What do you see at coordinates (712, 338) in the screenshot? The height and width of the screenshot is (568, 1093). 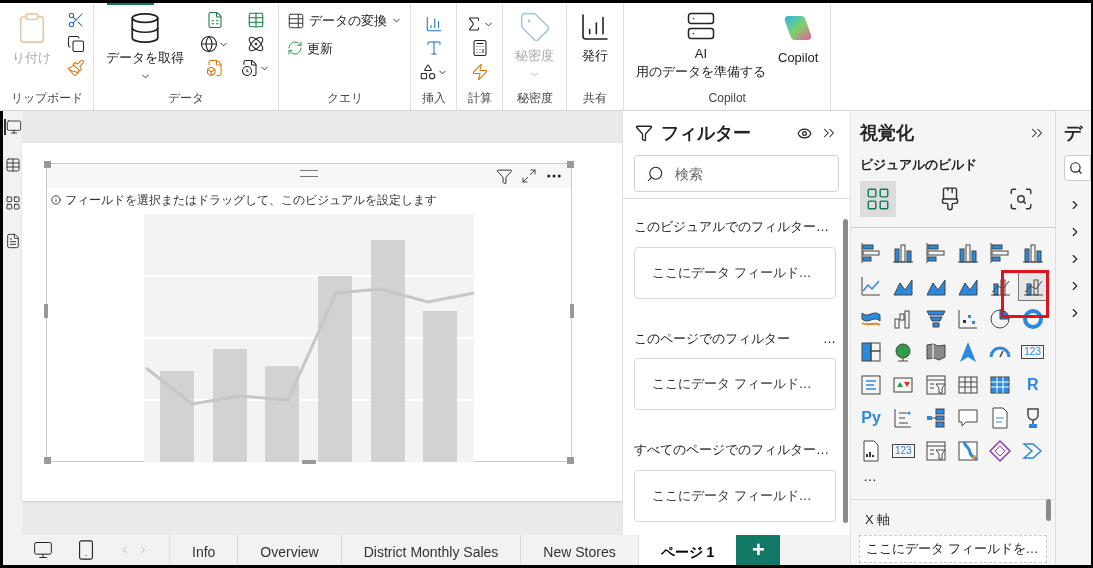 I see `filter-section-title: このページでのフィルター` at bounding box center [712, 338].